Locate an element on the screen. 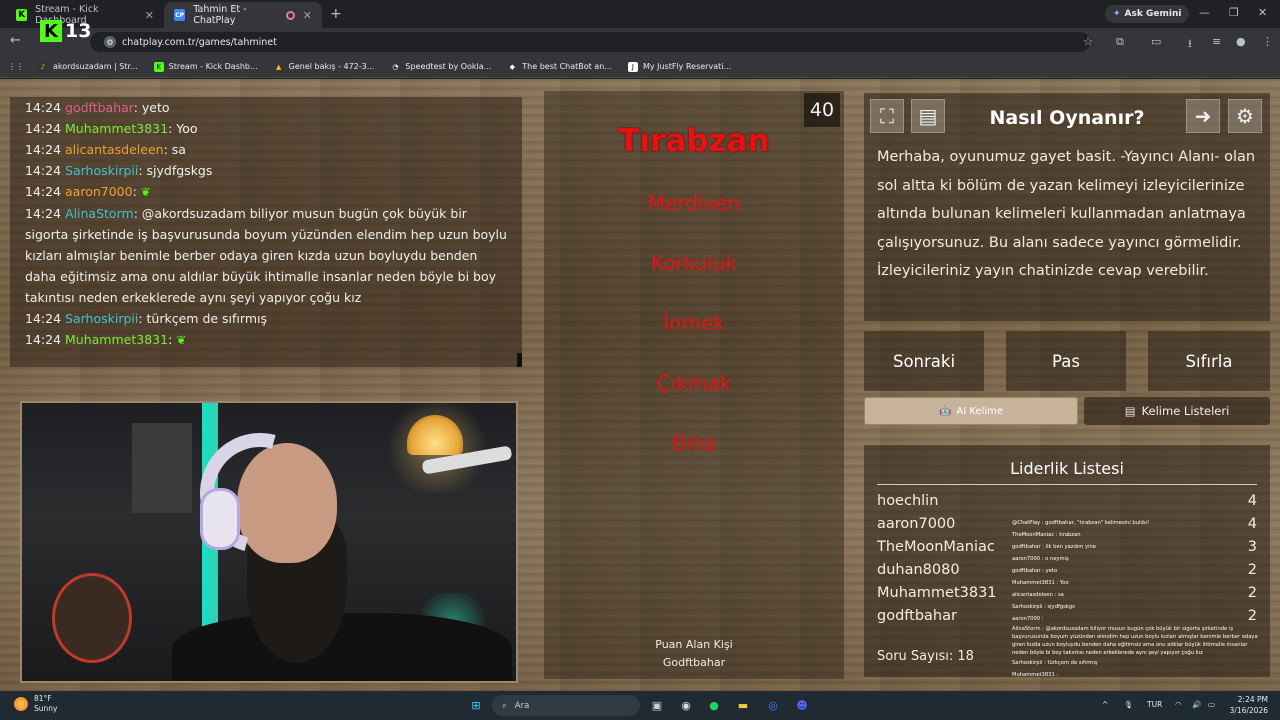  tab-chatplay: CP Tahmin Et - ChatPlay ✕ is located at coordinates (243, 15).